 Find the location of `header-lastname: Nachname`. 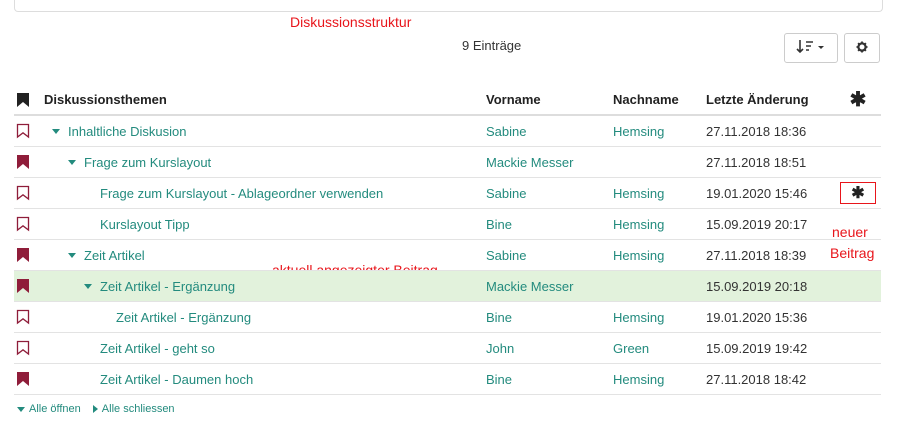

header-lastname: Nachname is located at coordinates (646, 99).